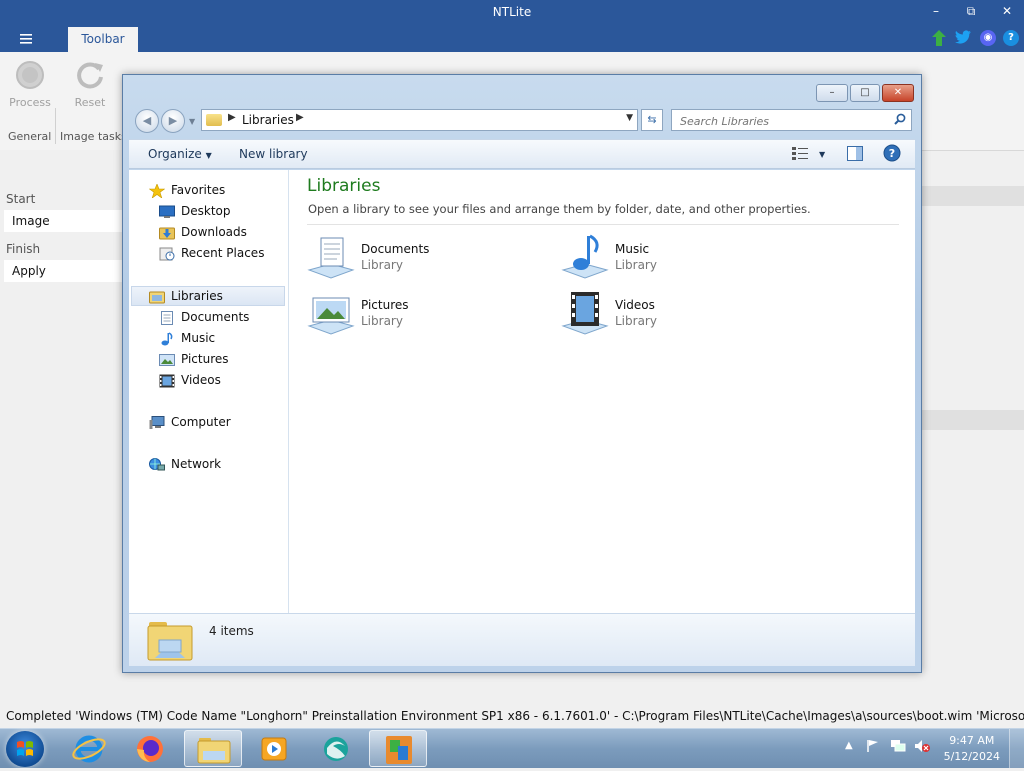 The image size is (1024, 771). What do you see at coordinates (922, 747) in the screenshot?
I see `volume-muted-icon` at bounding box center [922, 747].